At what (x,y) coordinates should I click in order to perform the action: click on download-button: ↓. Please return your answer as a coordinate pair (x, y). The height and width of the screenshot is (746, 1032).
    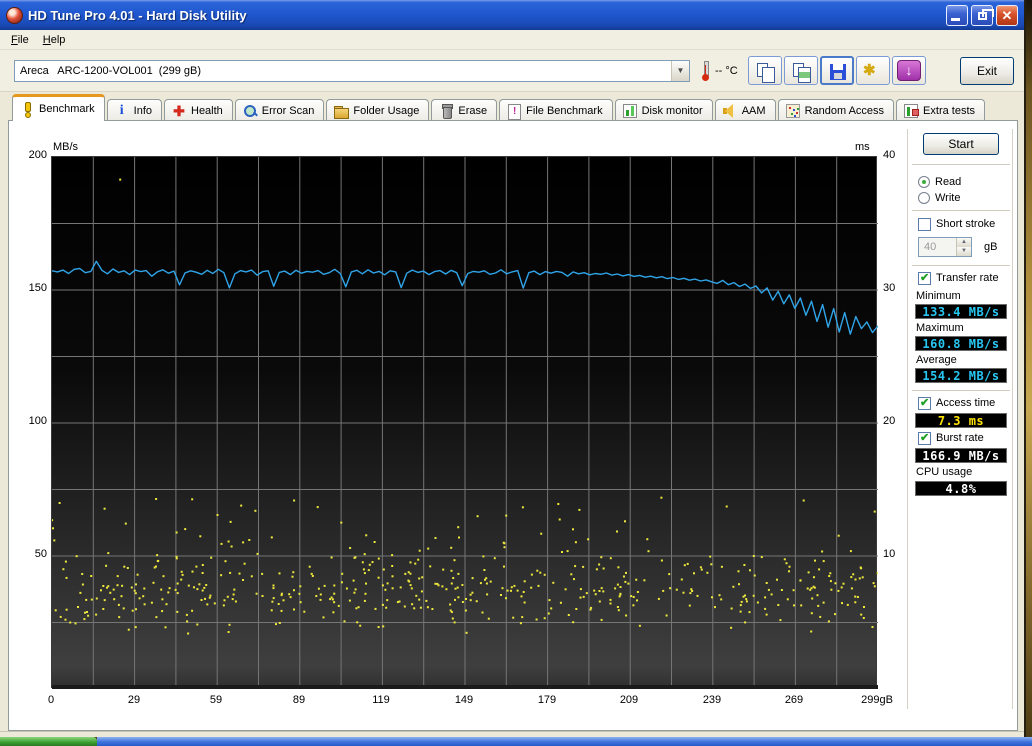
    Looking at the image, I should click on (909, 70).